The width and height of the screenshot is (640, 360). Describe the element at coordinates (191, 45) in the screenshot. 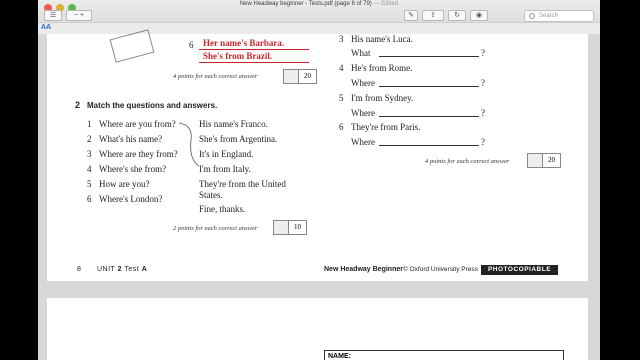

I see `answer-number: 6` at that location.